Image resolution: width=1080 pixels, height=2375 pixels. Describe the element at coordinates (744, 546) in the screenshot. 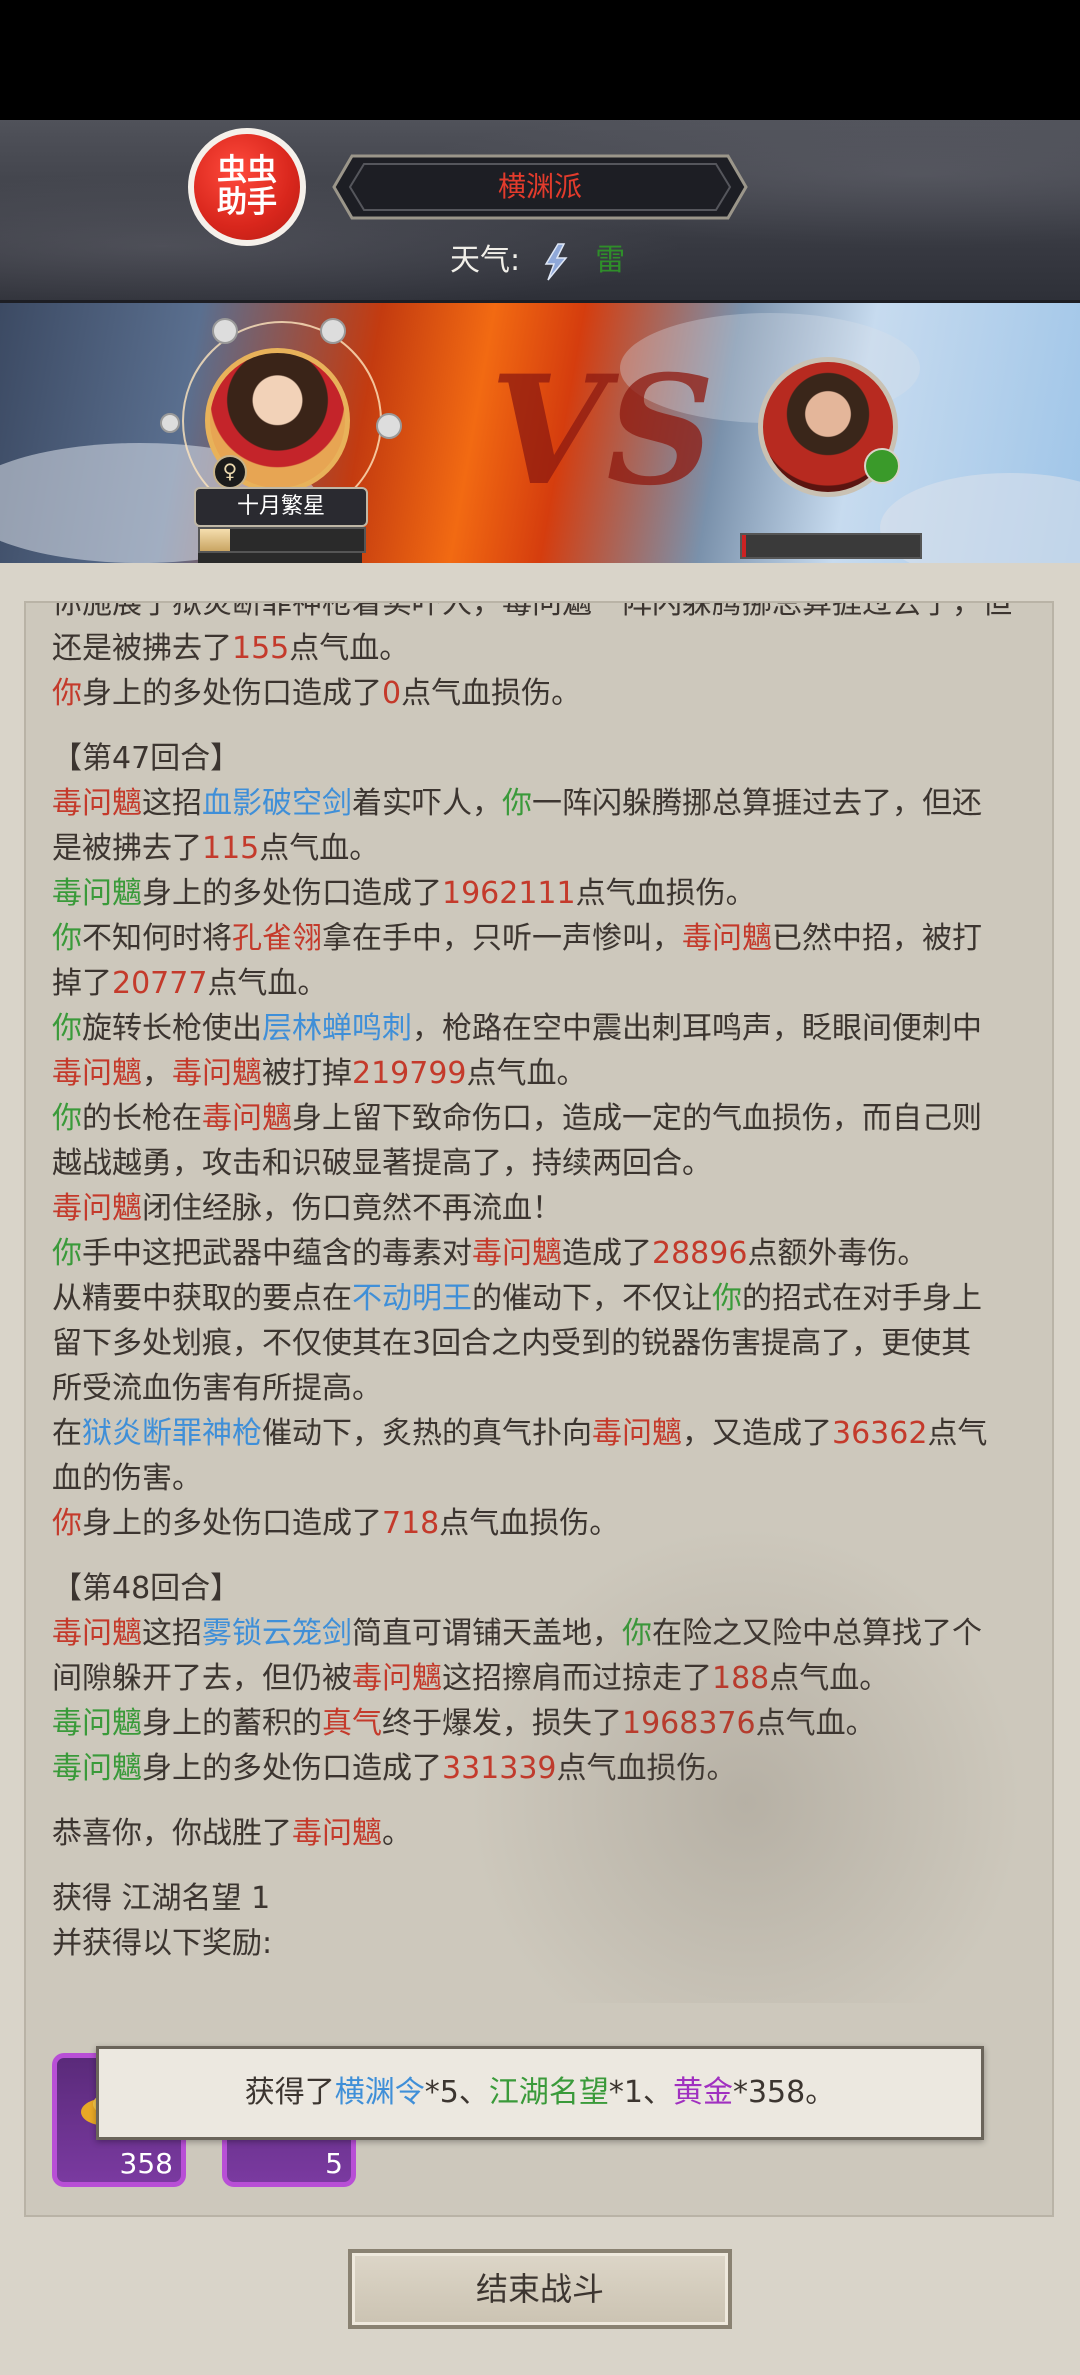

I see `enemy-hp-fill` at that location.